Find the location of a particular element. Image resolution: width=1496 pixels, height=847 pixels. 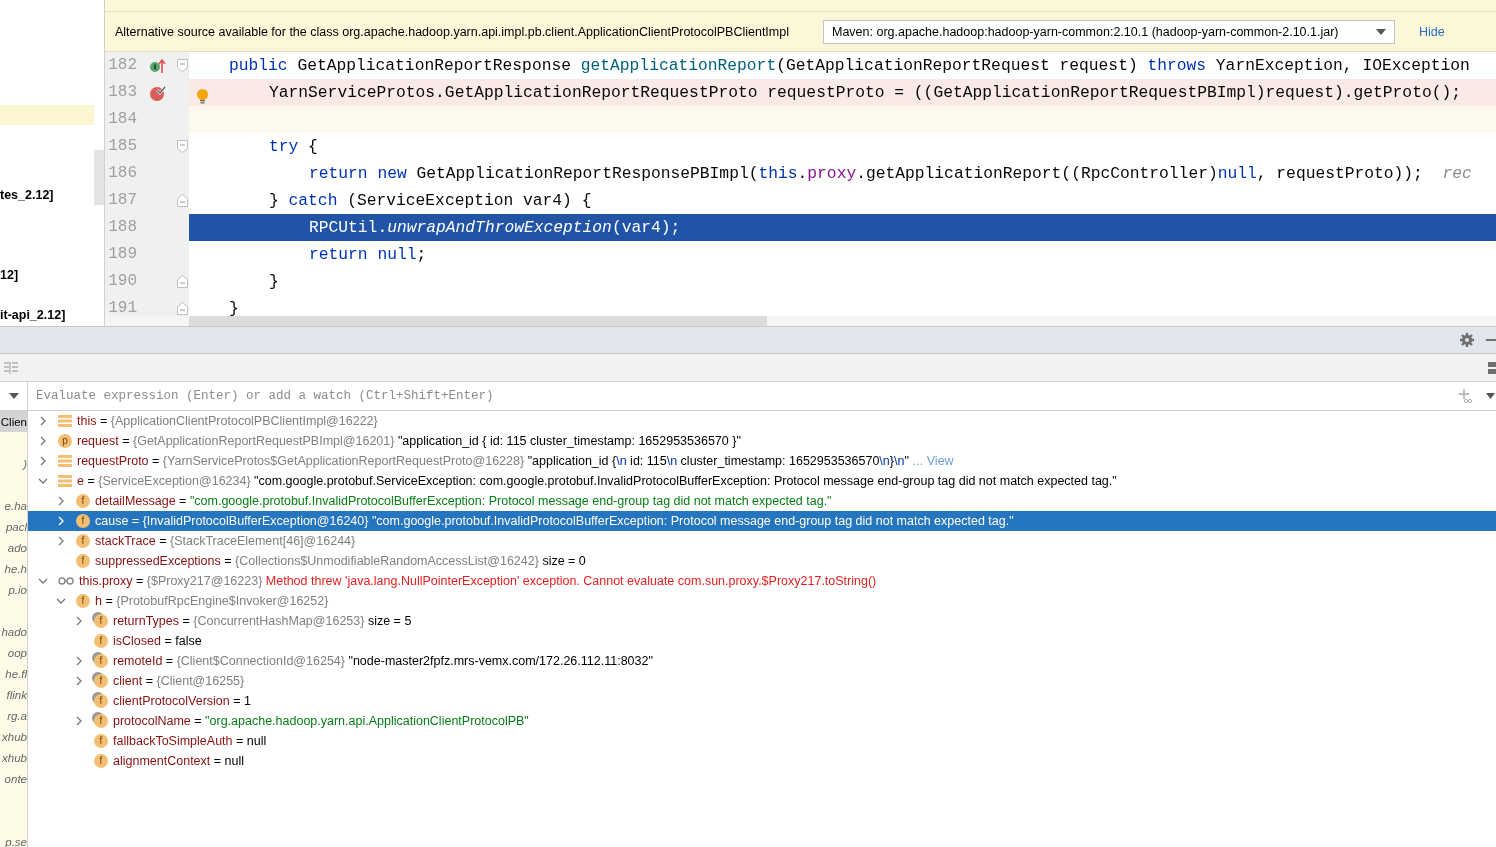

source-dropdown: Maven: org.apache.hadoop:hadoop-yarn-common:2.10.1 (hadoop-yarn-common-2.10.1.jar) is located at coordinates (1109, 31).